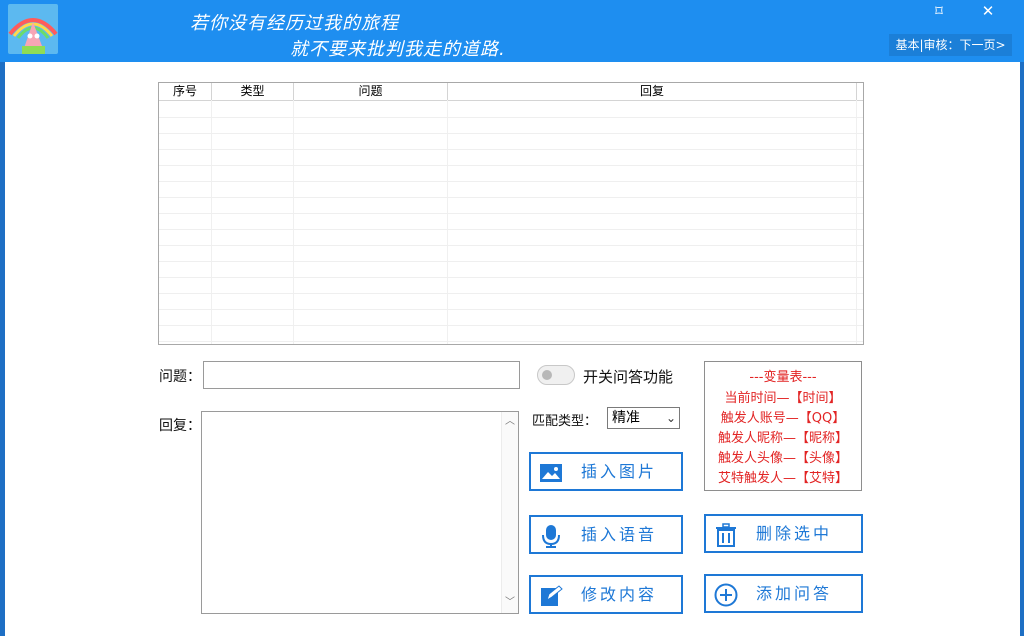 This screenshot has height=636, width=1024. Describe the element at coordinates (950, 45) in the screenshot. I see `page-nav-button: 基本|审核：下一页>` at that location.